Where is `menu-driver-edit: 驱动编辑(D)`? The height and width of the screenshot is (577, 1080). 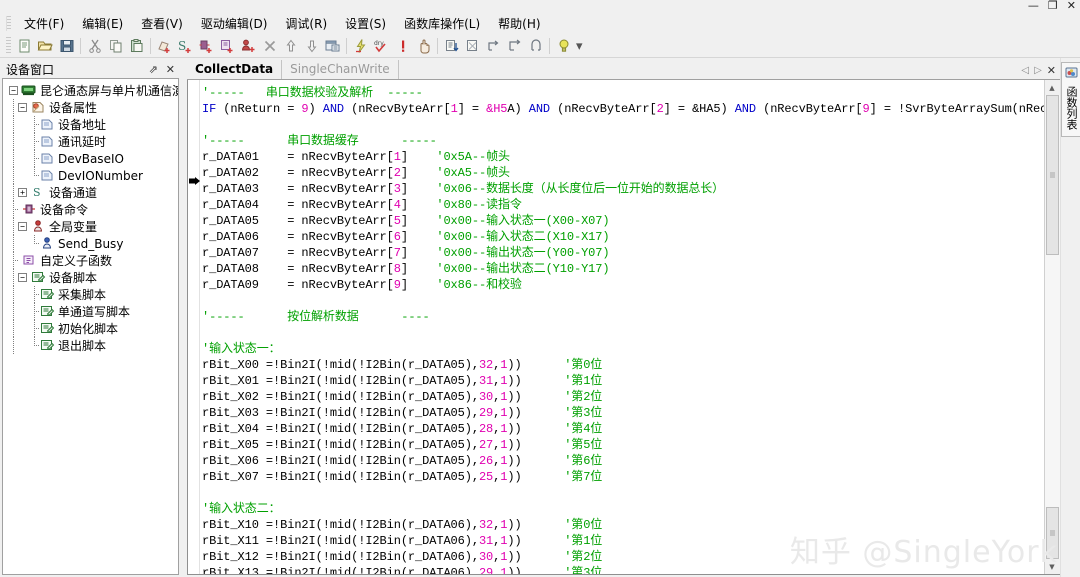 menu-driver-edit: 驱动编辑(D) is located at coordinates (234, 23).